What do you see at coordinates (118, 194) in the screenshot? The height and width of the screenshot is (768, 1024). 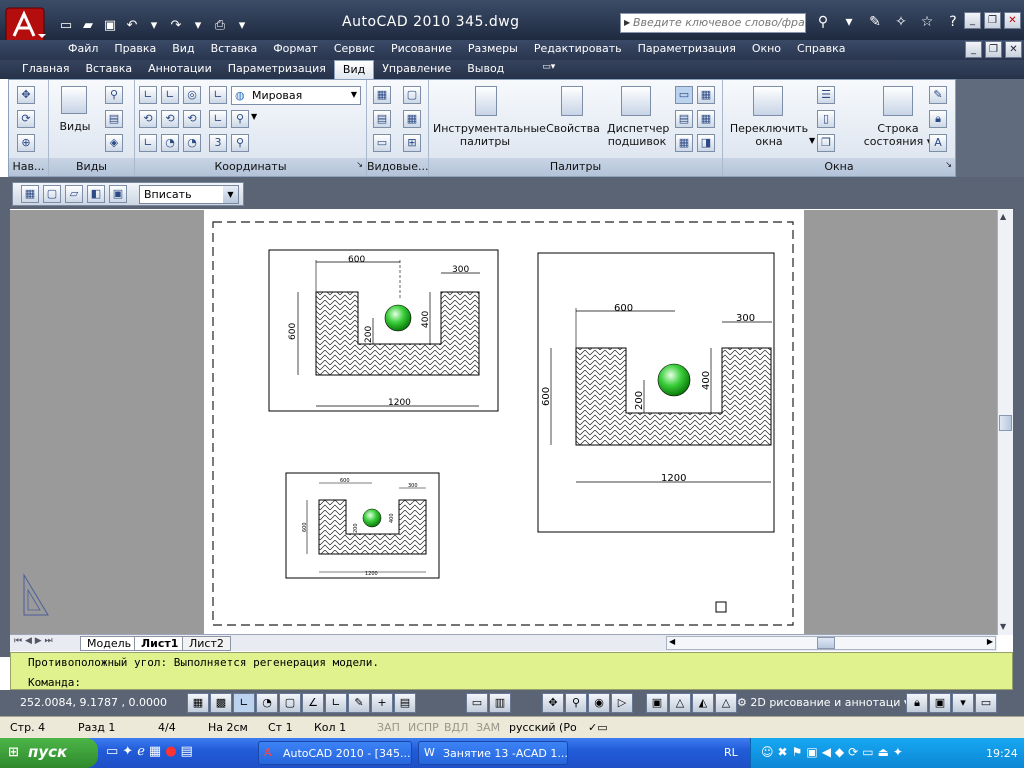 I see `clip-viewport-icon: ▣` at bounding box center [118, 194].